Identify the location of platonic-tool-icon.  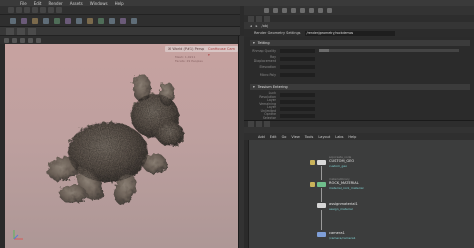
(123, 20).